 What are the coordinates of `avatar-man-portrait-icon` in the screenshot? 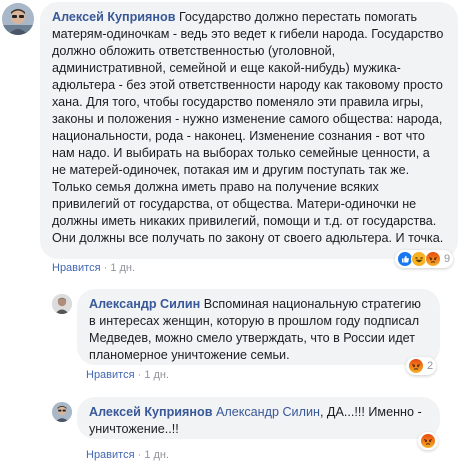 It's located at (62, 304).